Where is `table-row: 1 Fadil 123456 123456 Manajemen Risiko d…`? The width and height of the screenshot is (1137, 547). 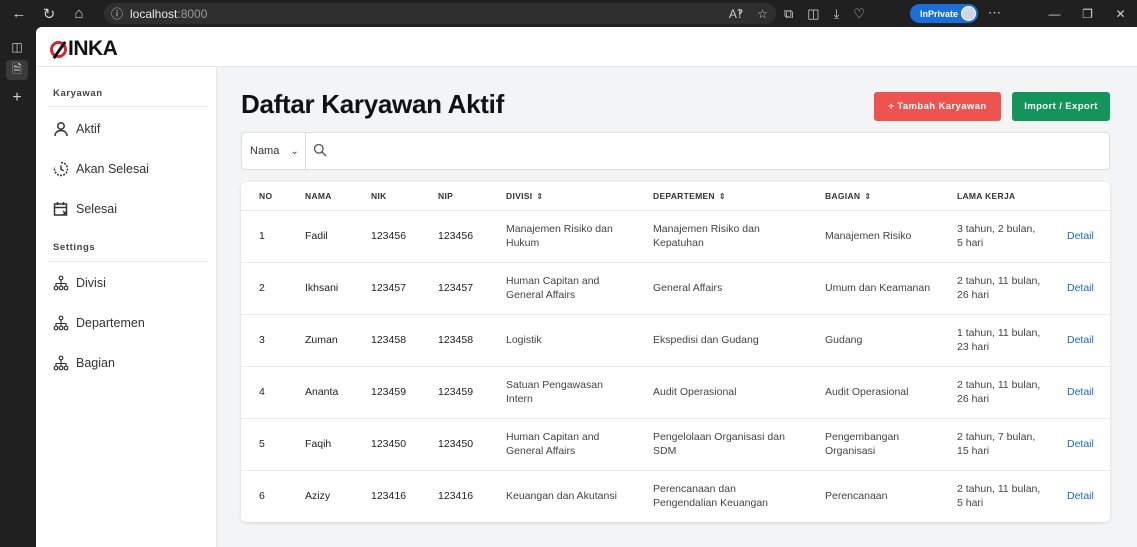
table-row: 1 Fadil 123456 123456 Manajemen Risiko d… is located at coordinates (675, 236).